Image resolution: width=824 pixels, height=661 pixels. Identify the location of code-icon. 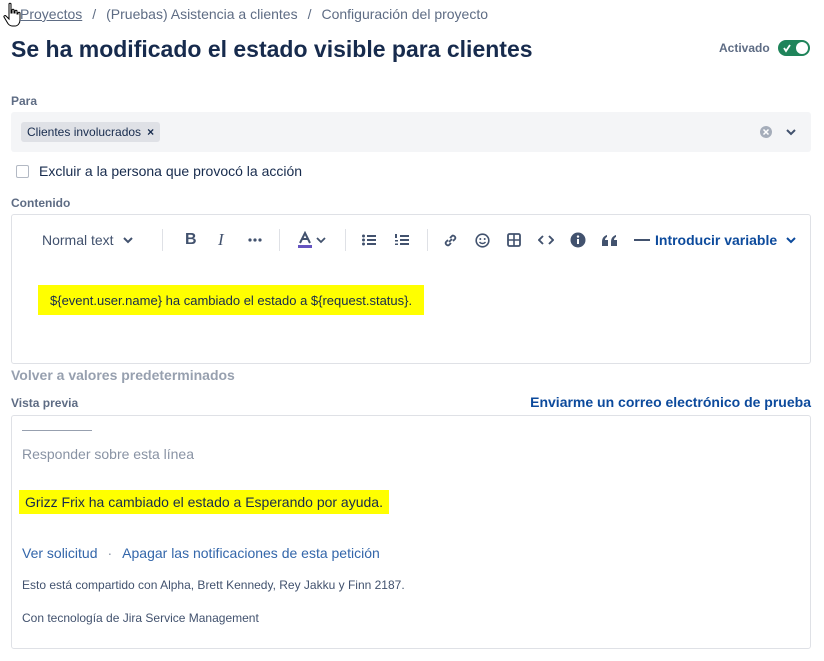
(546, 240).